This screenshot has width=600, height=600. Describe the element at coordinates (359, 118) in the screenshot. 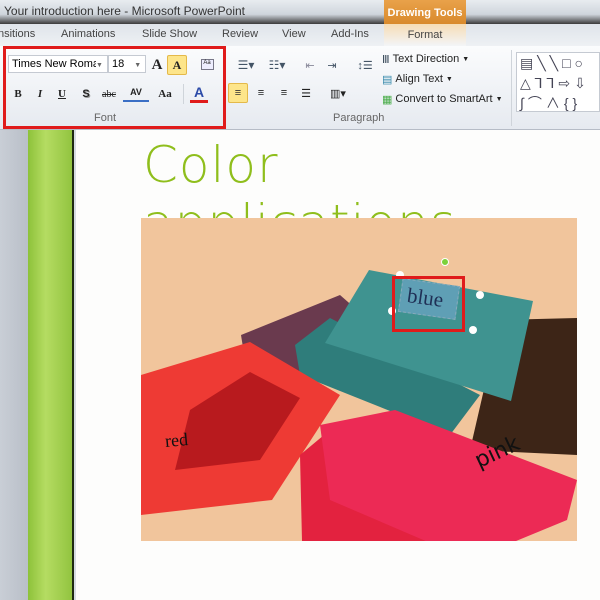

I see `paragraph-group-label: Paragraph` at that location.